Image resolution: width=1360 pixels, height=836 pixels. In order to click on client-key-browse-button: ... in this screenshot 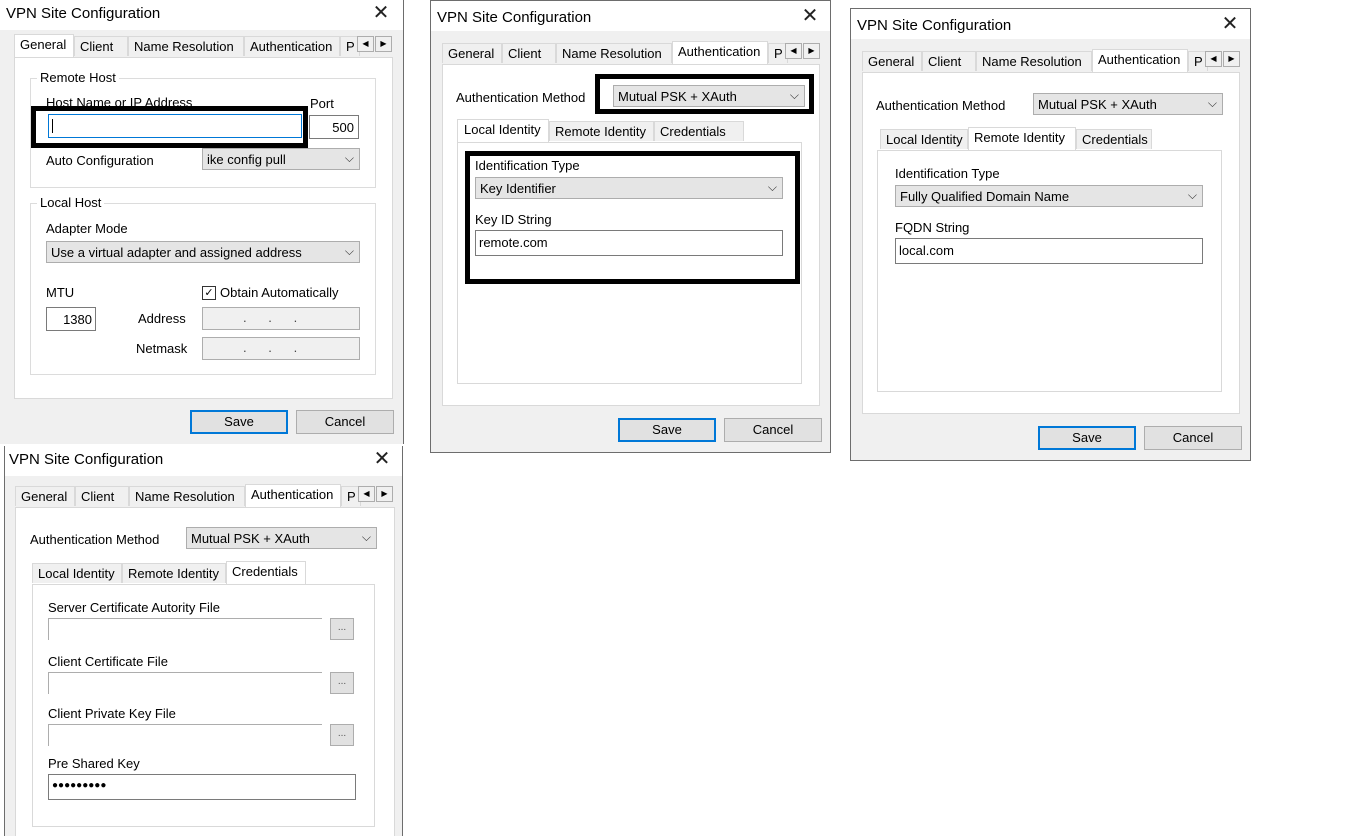, I will do `click(342, 735)`.